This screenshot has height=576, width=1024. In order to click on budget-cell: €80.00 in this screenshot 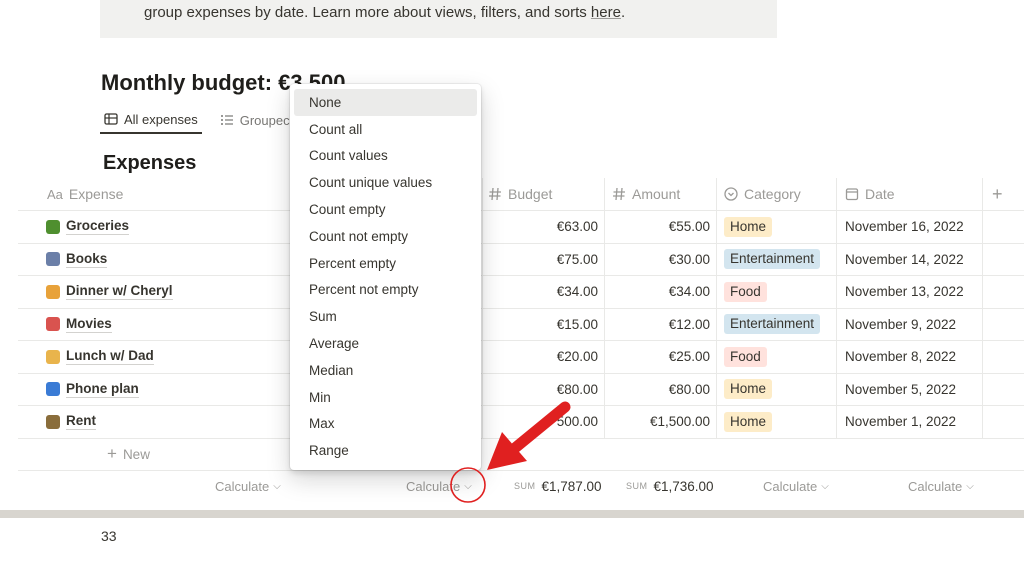, I will do `click(542, 390)`.